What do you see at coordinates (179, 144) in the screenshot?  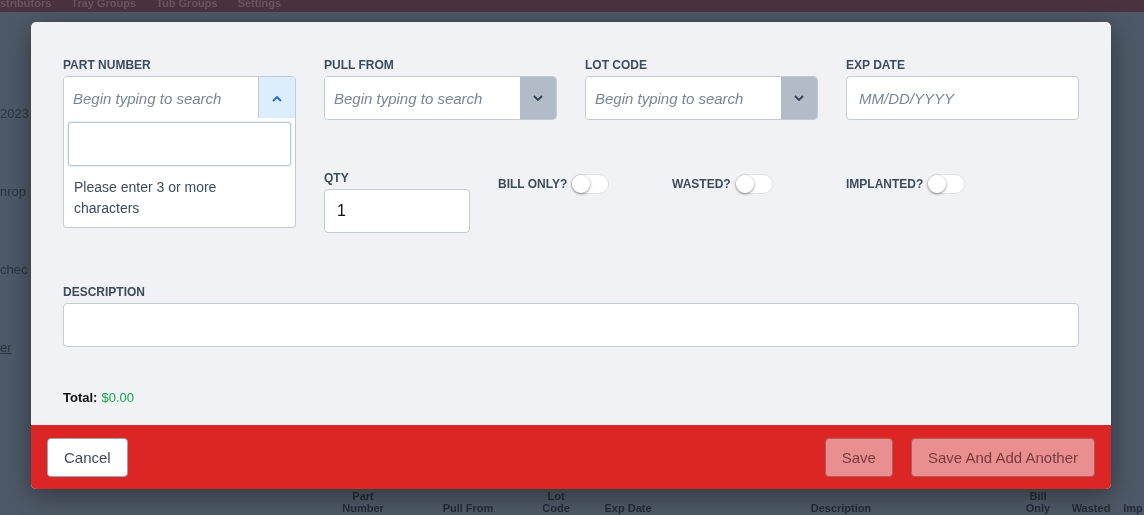 I see `dropdown-search-field` at bounding box center [179, 144].